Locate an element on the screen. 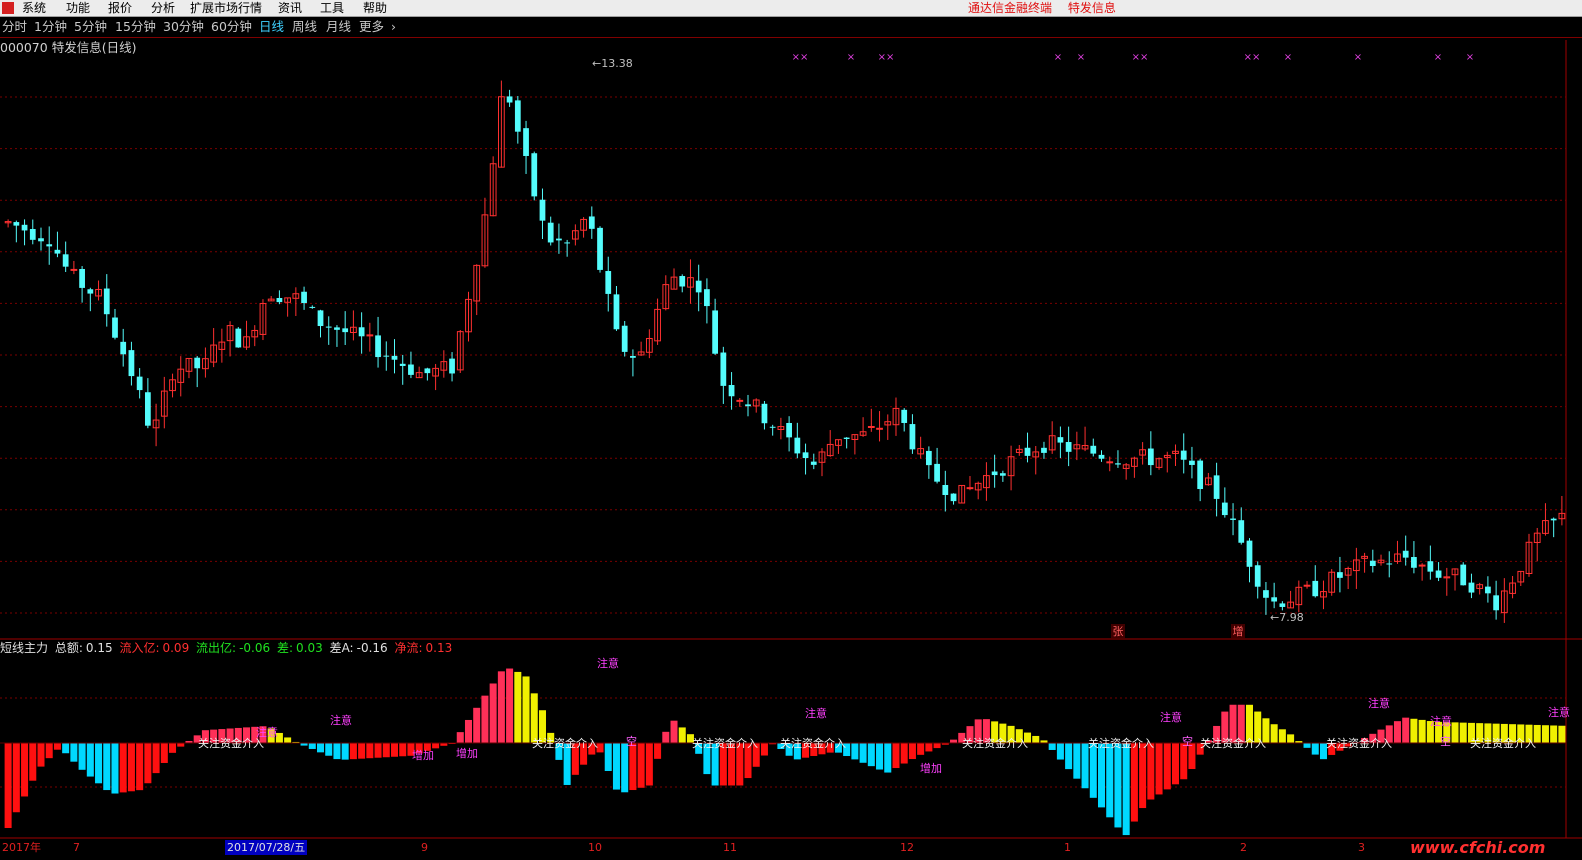 The width and height of the screenshot is (1582, 860). price-max-label: ←13.38 is located at coordinates (612, 63).